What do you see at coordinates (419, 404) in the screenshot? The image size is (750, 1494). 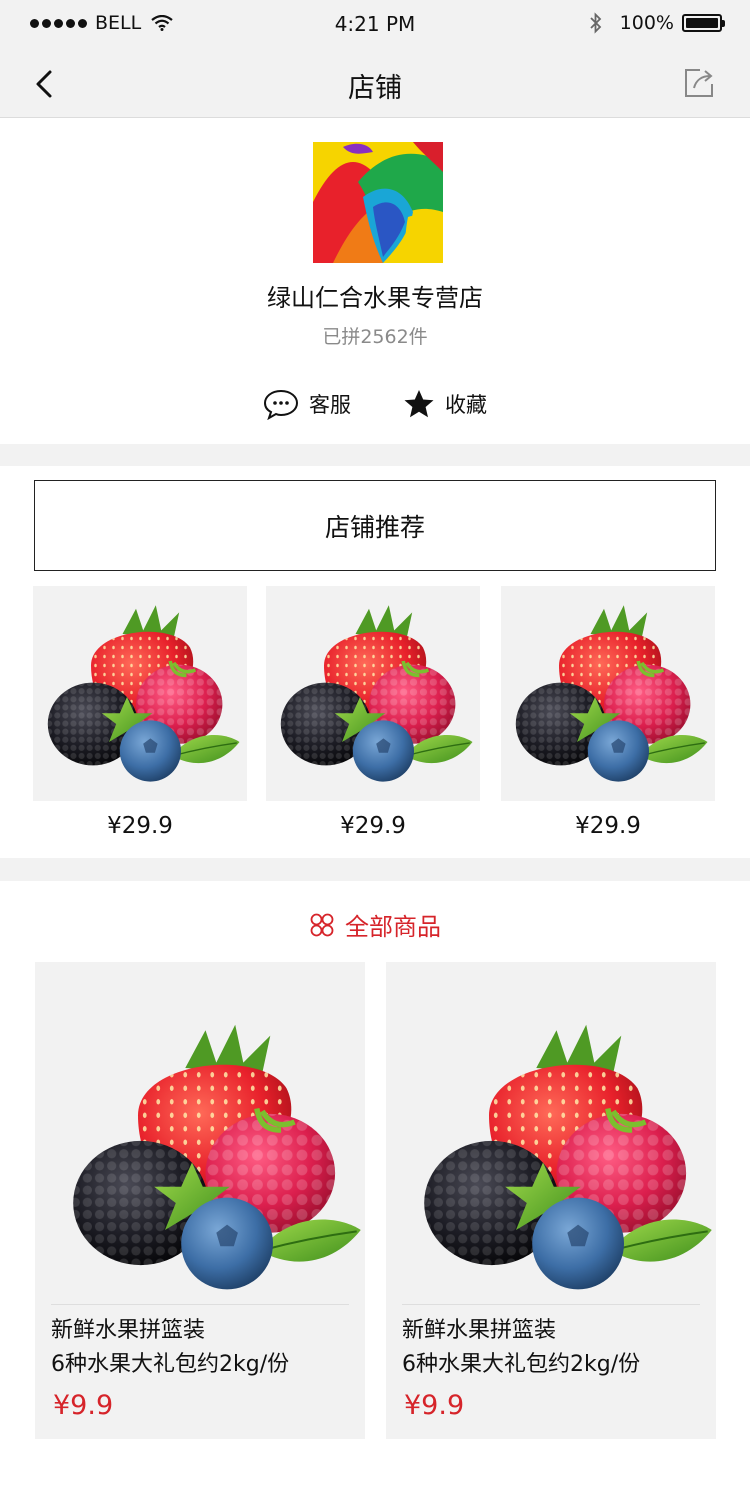 I see `star-icon` at bounding box center [419, 404].